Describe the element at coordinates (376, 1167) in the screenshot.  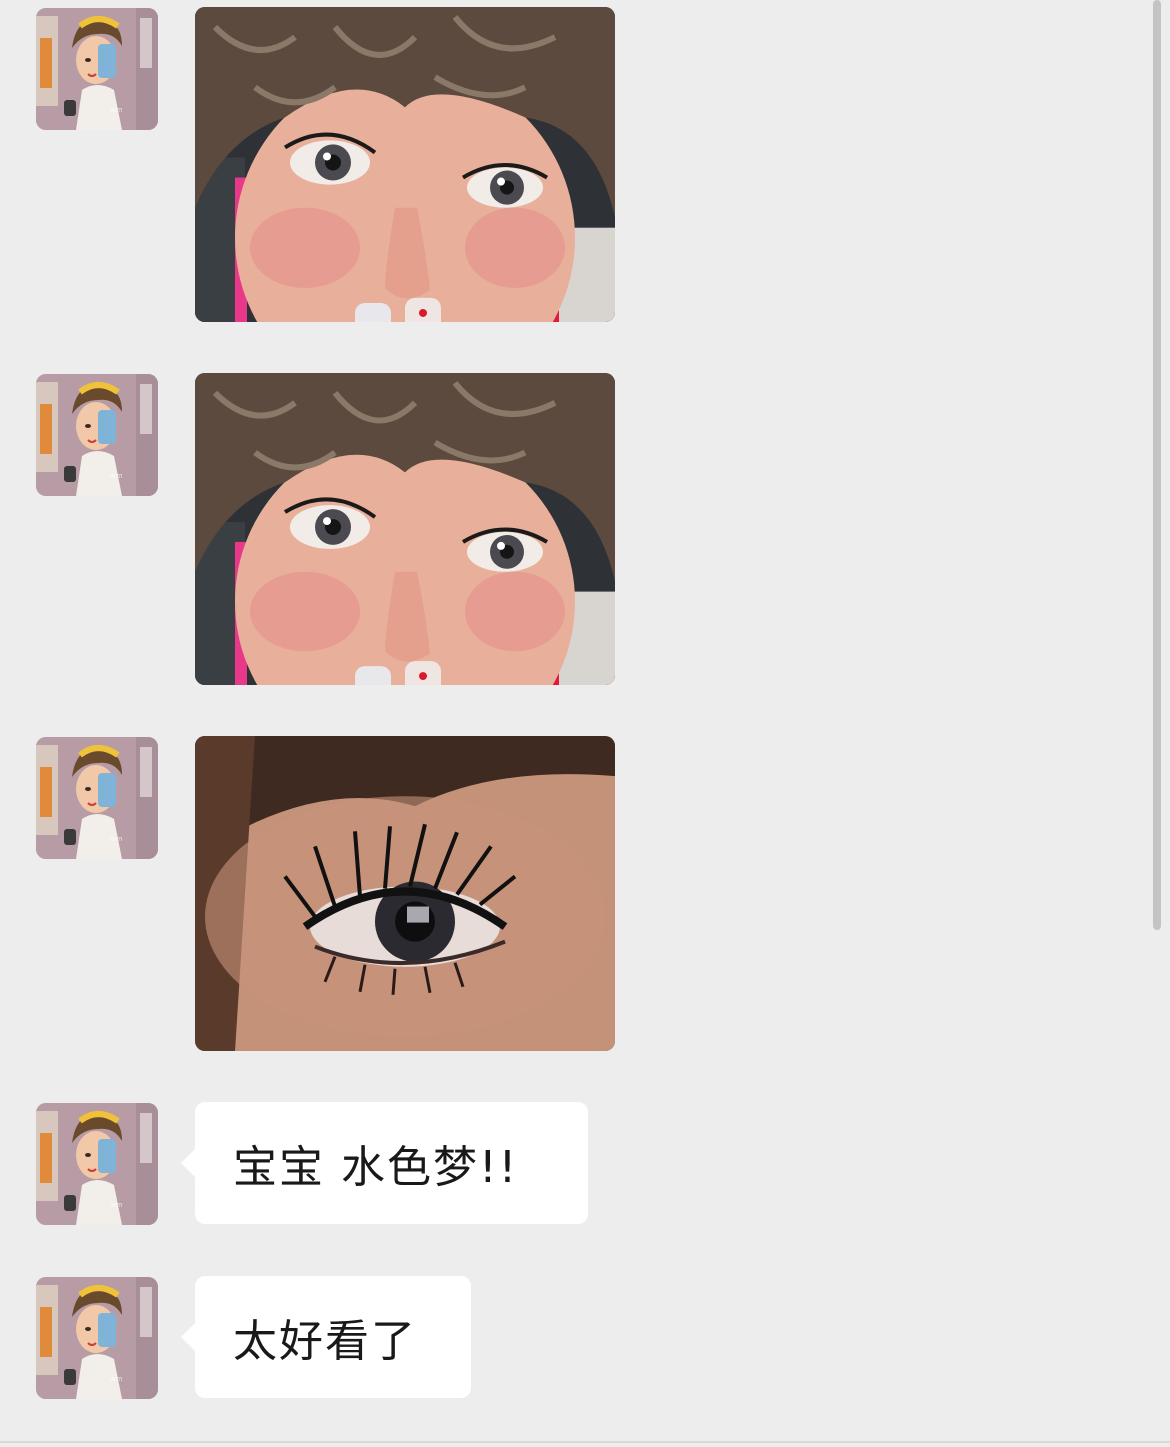
I see `message-text: 宝宝 水色梦!!` at that location.